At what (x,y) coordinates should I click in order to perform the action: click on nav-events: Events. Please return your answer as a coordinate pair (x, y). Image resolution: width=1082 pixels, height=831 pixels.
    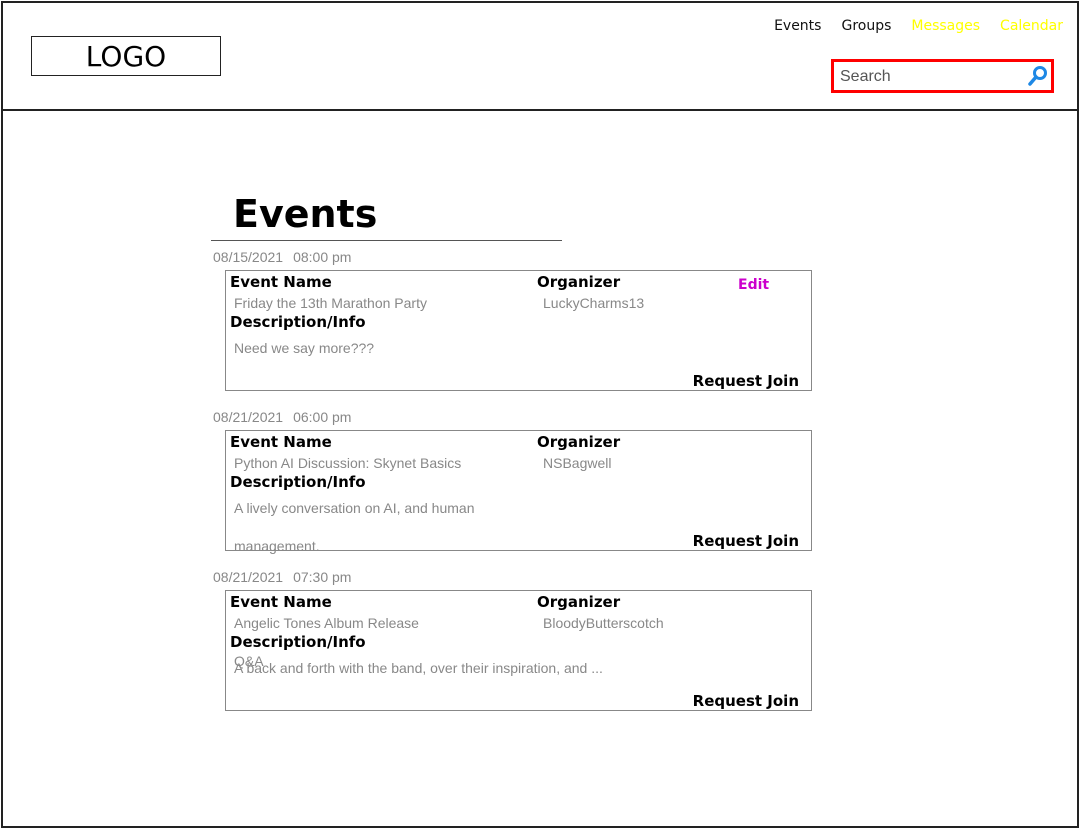
    Looking at the image, I should click on (797, 26).